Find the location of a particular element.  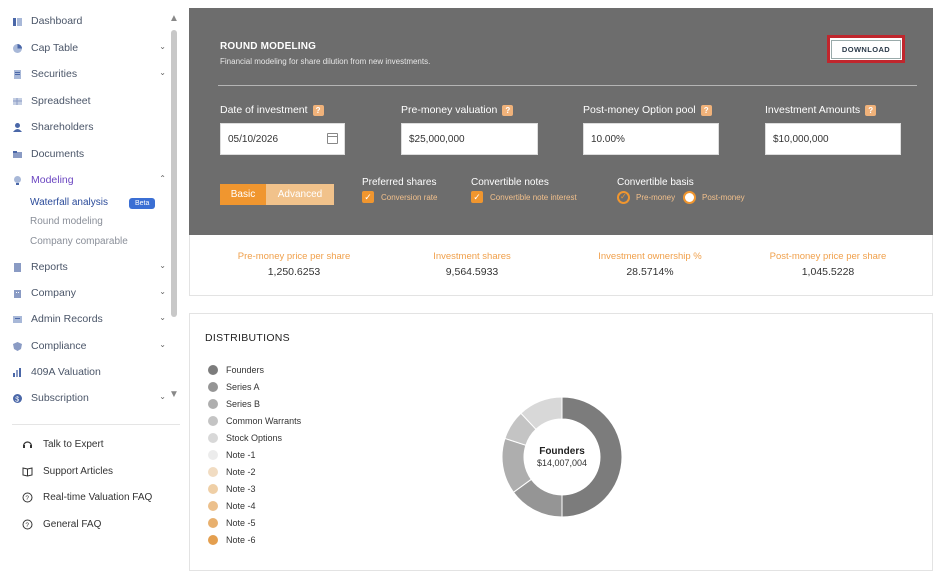

sidebar-item-cap-table: Cap Table ⌄ is located at coordinates (92, 48).